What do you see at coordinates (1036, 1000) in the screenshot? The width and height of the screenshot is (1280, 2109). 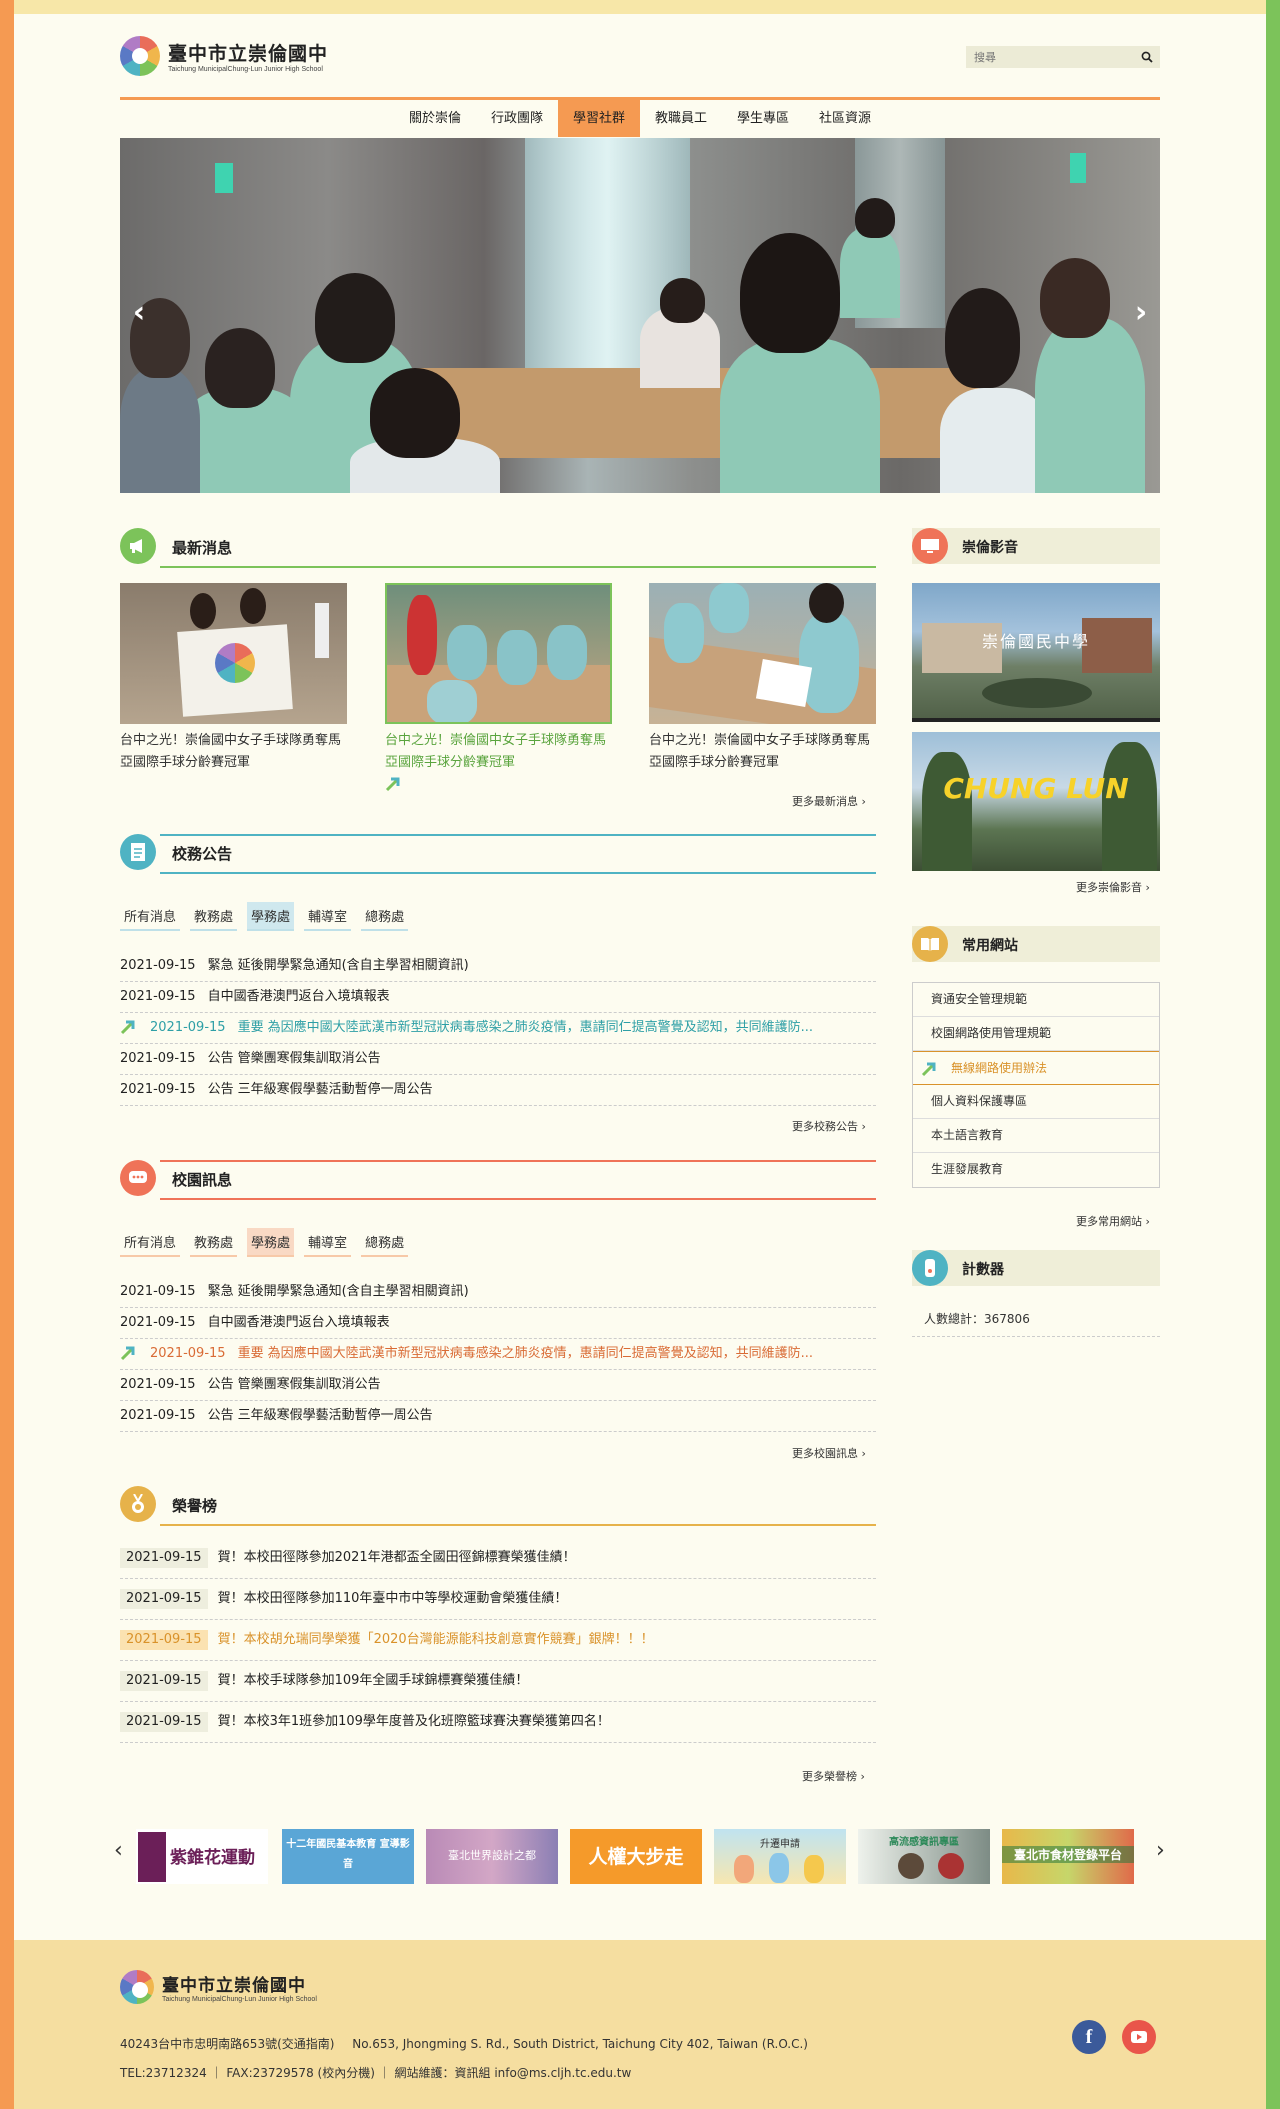 I see `link-item: 資通安全管理規範` at bounding box center [1036, 1000].